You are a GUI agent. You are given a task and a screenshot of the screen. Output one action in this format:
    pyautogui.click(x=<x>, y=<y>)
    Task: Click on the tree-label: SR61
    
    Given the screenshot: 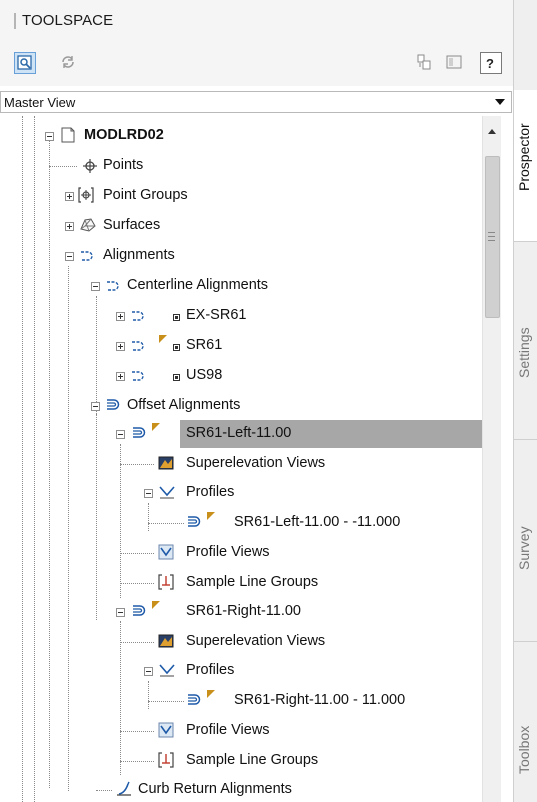 What is the action you would take?
    pyautogui.click(x=204, y=345)
    